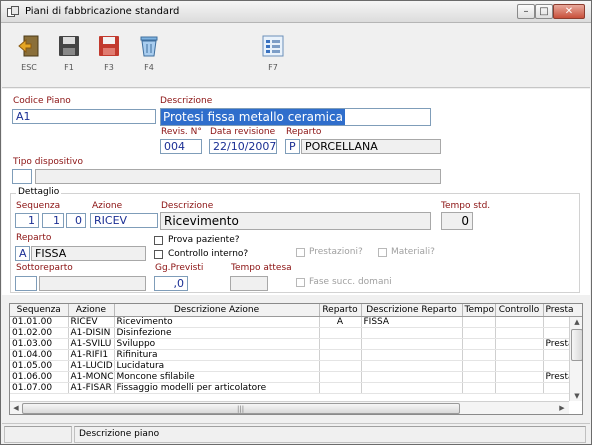 This screenshot has width=592, height=445. What do you see at coordinates (42, 101) in the screenshot?
I see `codice-piano-label: Codice Piano` at bounding box center [42, 101].